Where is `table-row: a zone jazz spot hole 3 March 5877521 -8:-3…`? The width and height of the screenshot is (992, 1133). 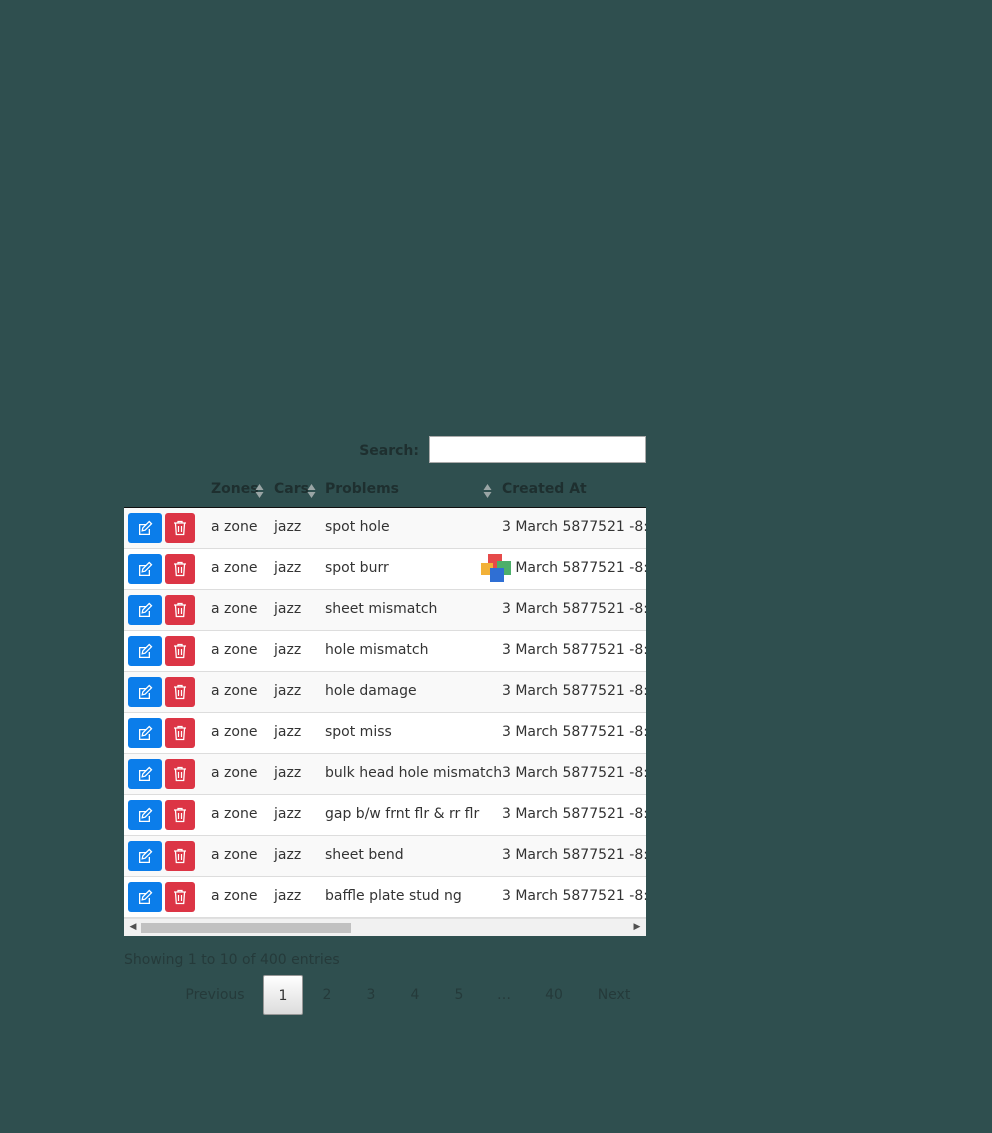
table-row: a zone jazz spot hole 3 March 5877521 -8:-3… is located at coordinates (385, 528).